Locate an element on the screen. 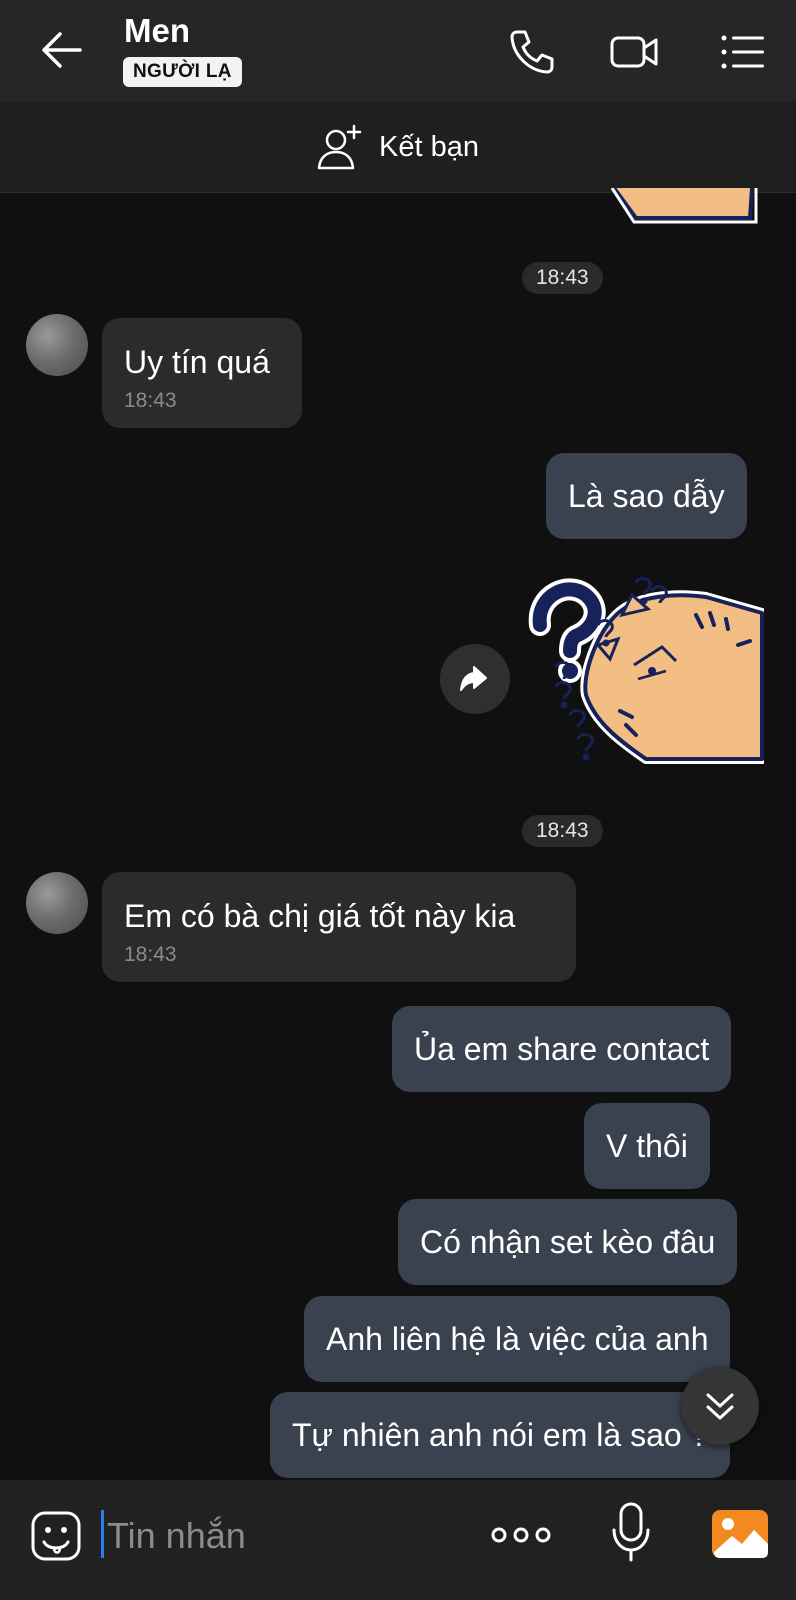 The height and width of the screenshot is (1600, 796). incoming-message: Em có bà chị giá tốt này kia 18:43 is located at coordinates (339, 927).